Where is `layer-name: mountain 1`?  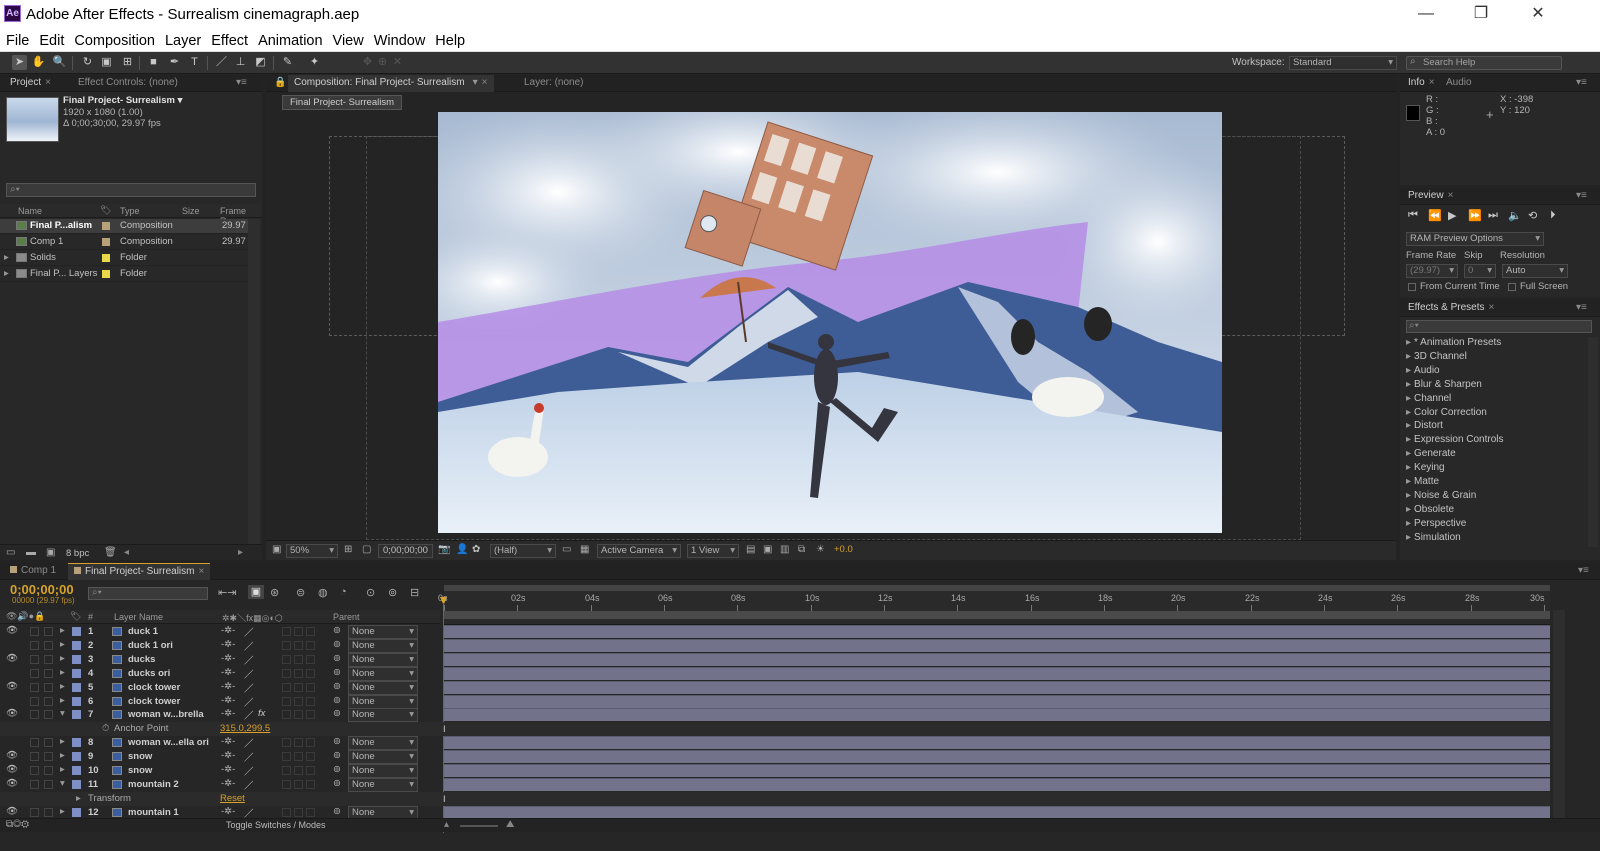
layer-name: mountain 1 is located at coordinates (153, 812).